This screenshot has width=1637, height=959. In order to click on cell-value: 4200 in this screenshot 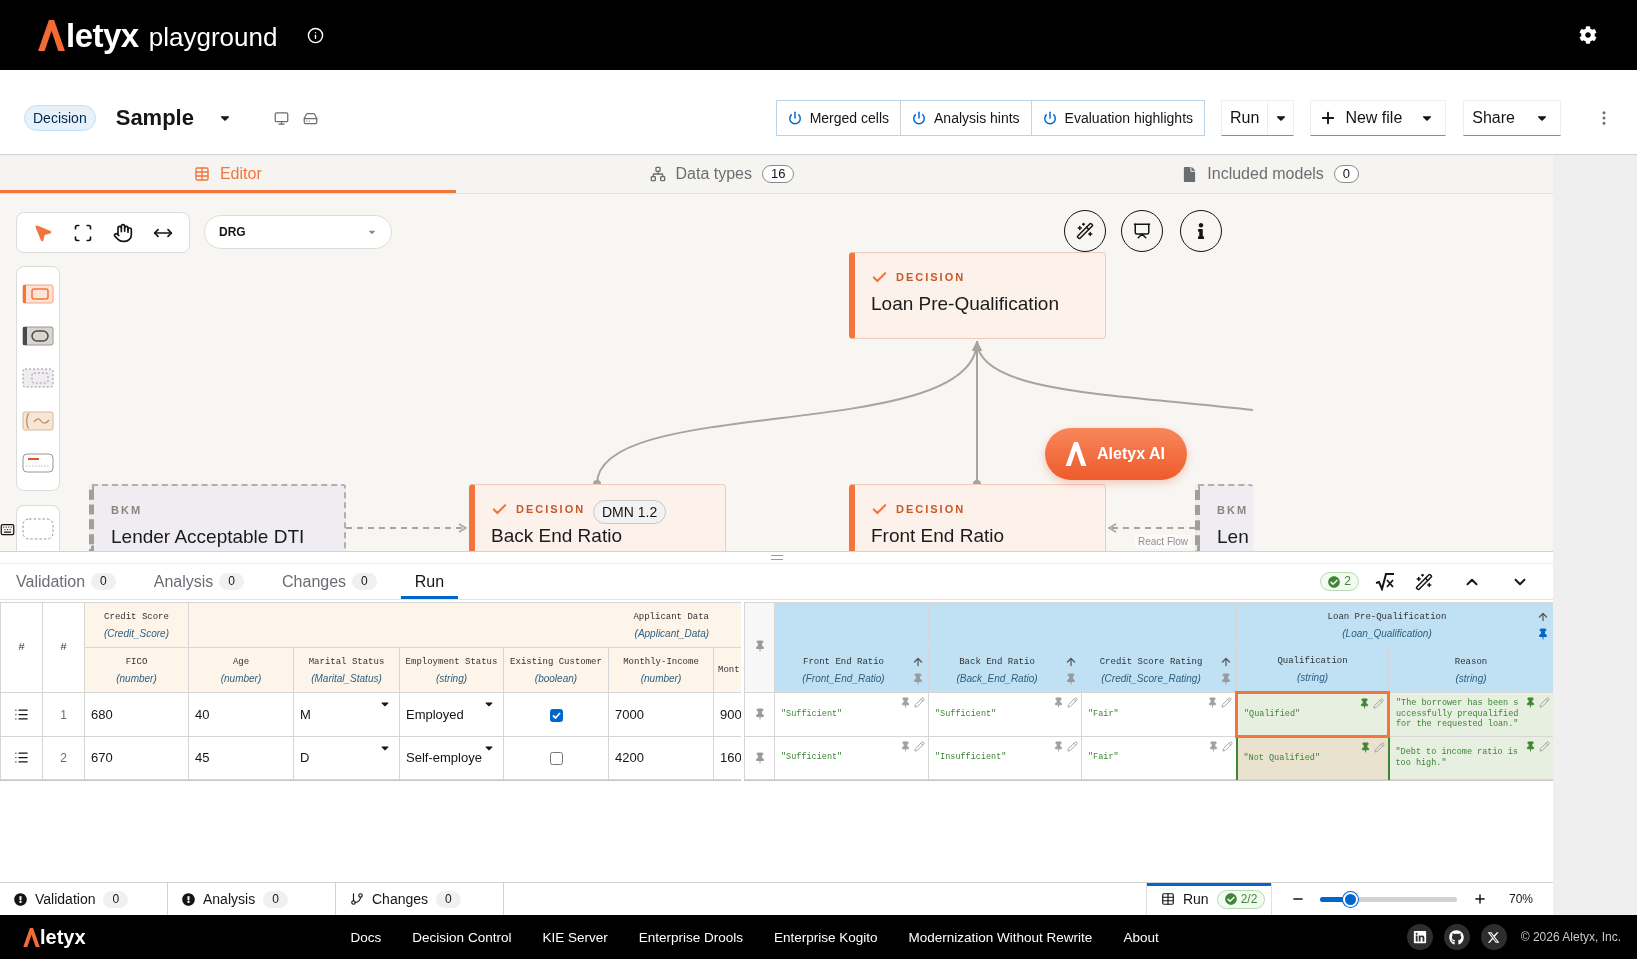, I will do `click(629, 757)`.